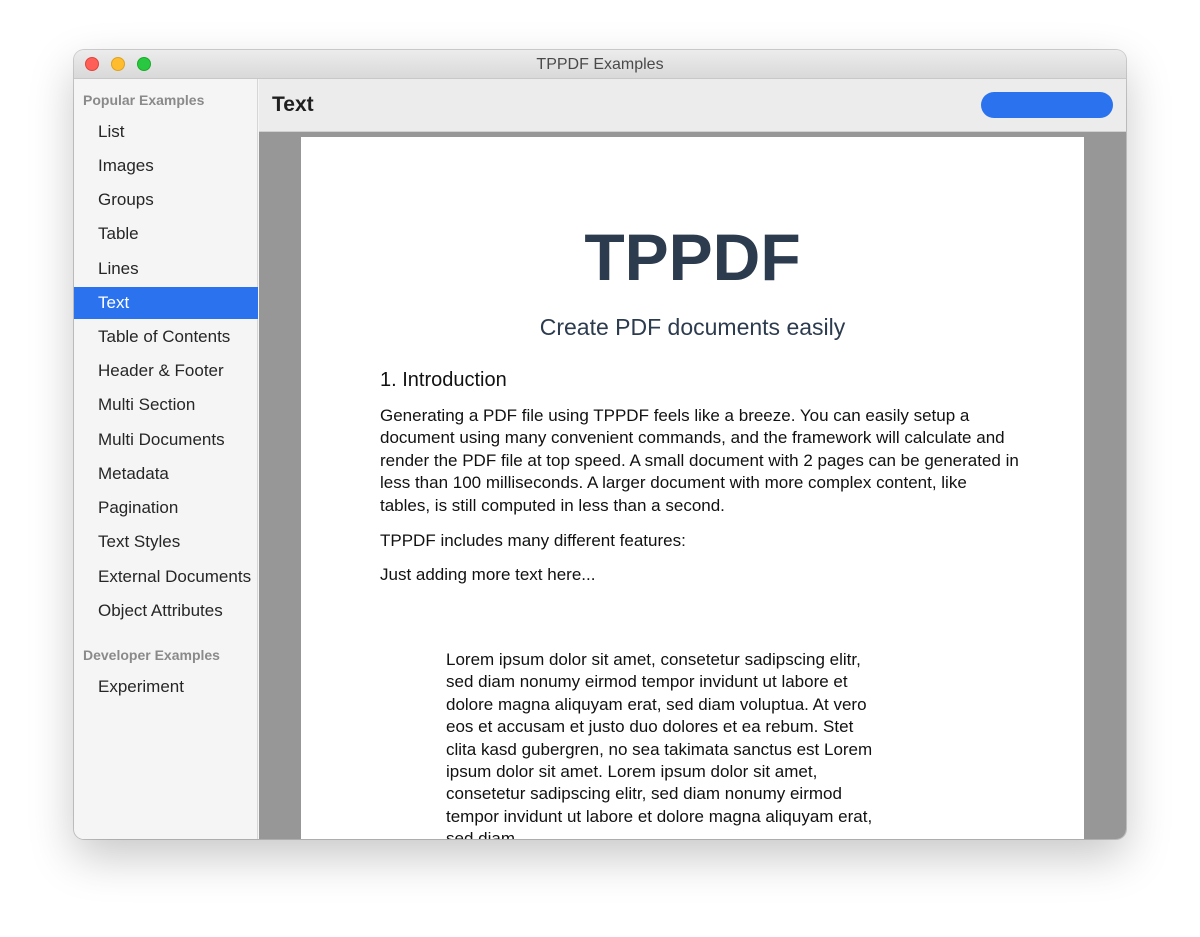 The height and width of the screenshot is (937, 1200). I want to click on sidebar-item-metadata: Metadata, so click(166, 474).